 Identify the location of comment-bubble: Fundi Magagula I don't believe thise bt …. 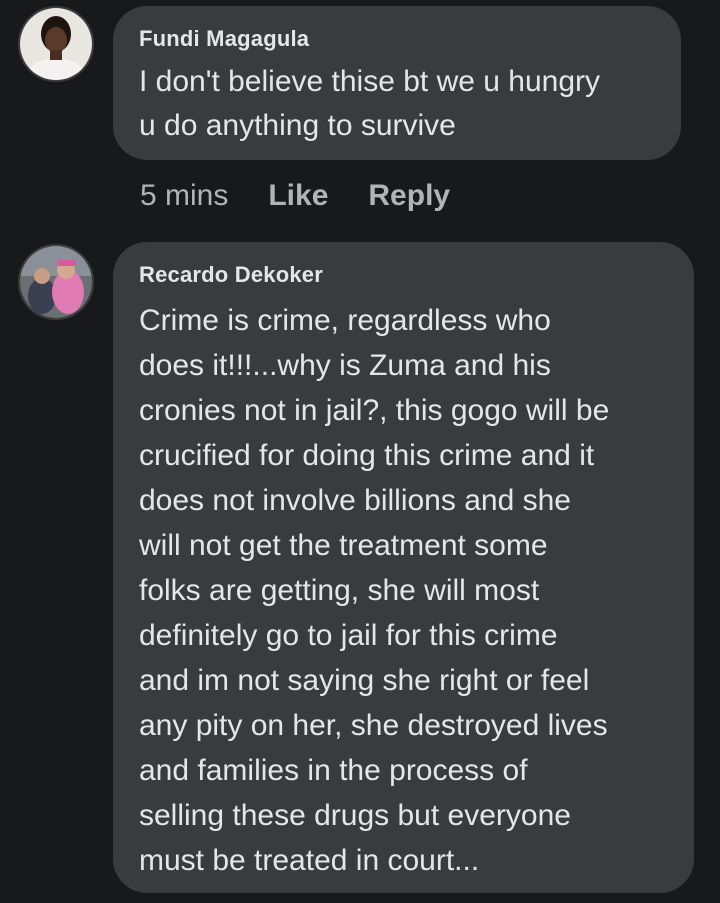
(397, 83).